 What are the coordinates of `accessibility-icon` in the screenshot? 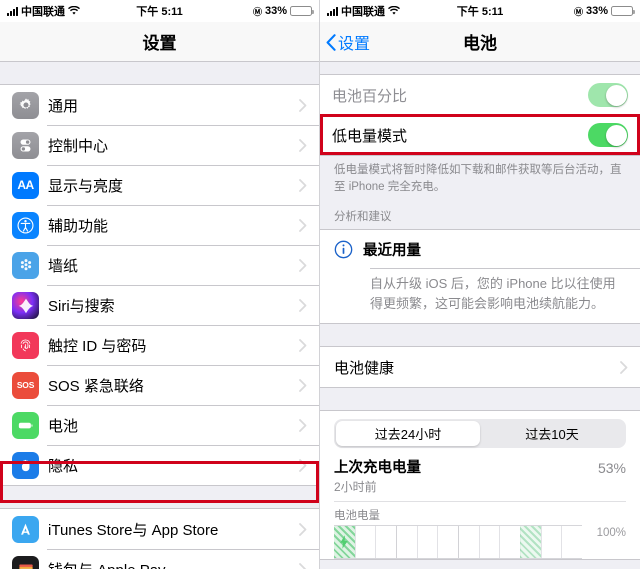 It's located at (25, 225).